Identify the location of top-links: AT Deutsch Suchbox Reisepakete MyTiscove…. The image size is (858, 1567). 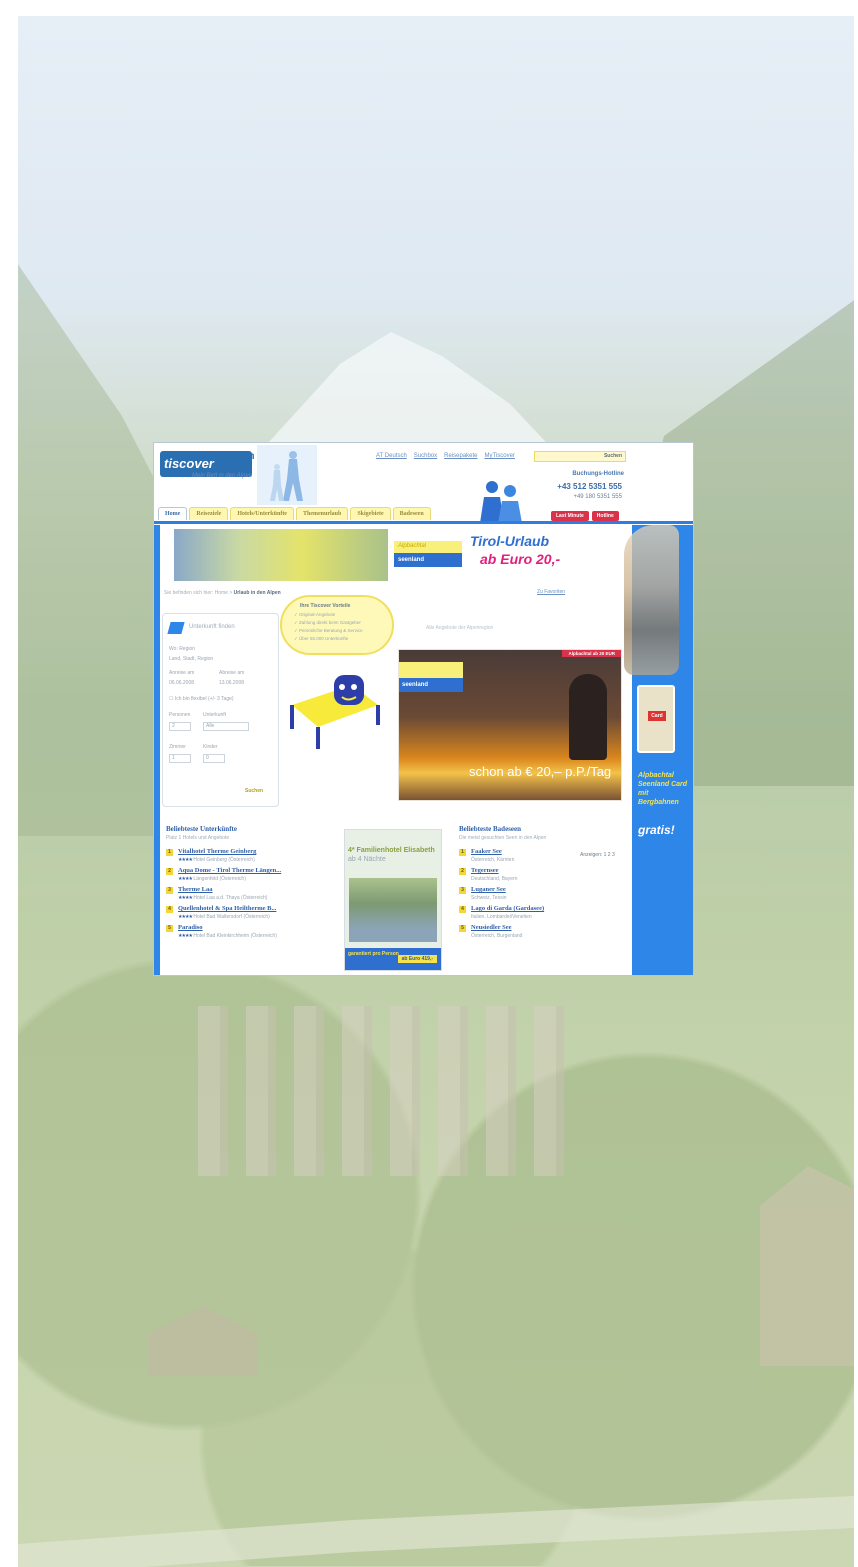
(445, 456).